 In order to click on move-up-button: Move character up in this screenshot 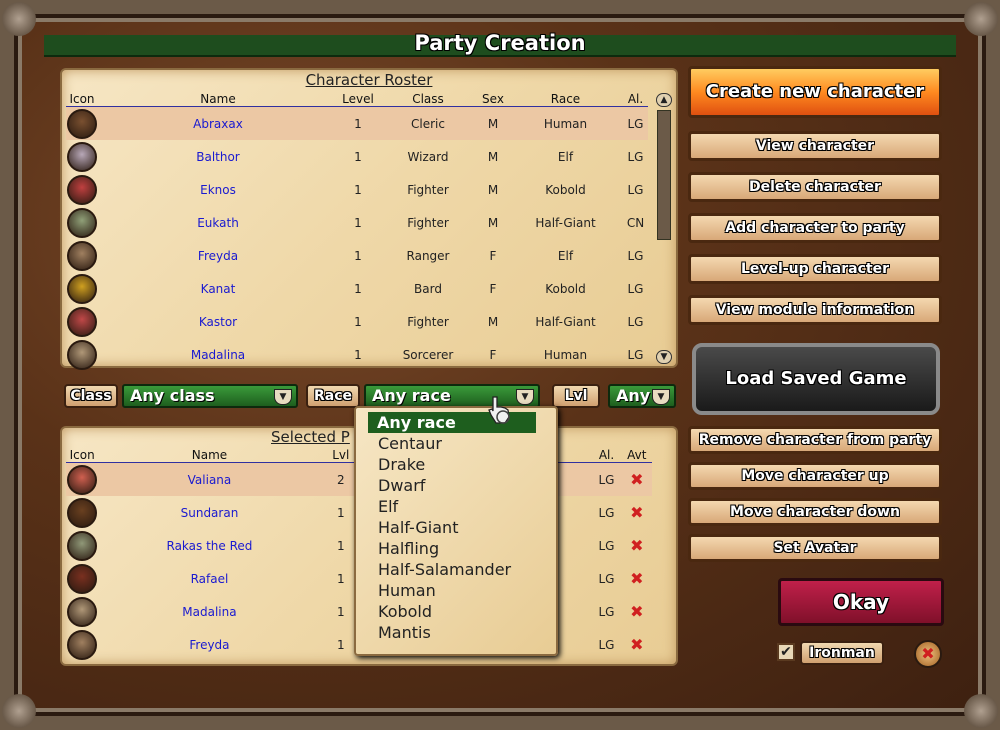, I will do `click(815, 476)`.